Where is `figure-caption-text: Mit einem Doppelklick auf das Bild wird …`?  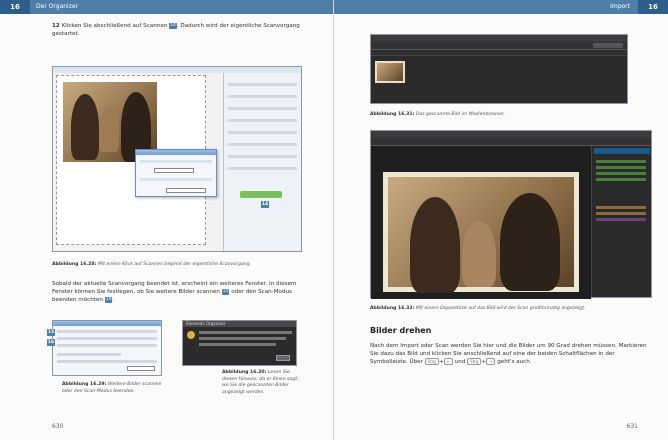 figure-caption-text: Mit einem Doppelklick auf das Bild wird … is located at coordinates (500, 308).